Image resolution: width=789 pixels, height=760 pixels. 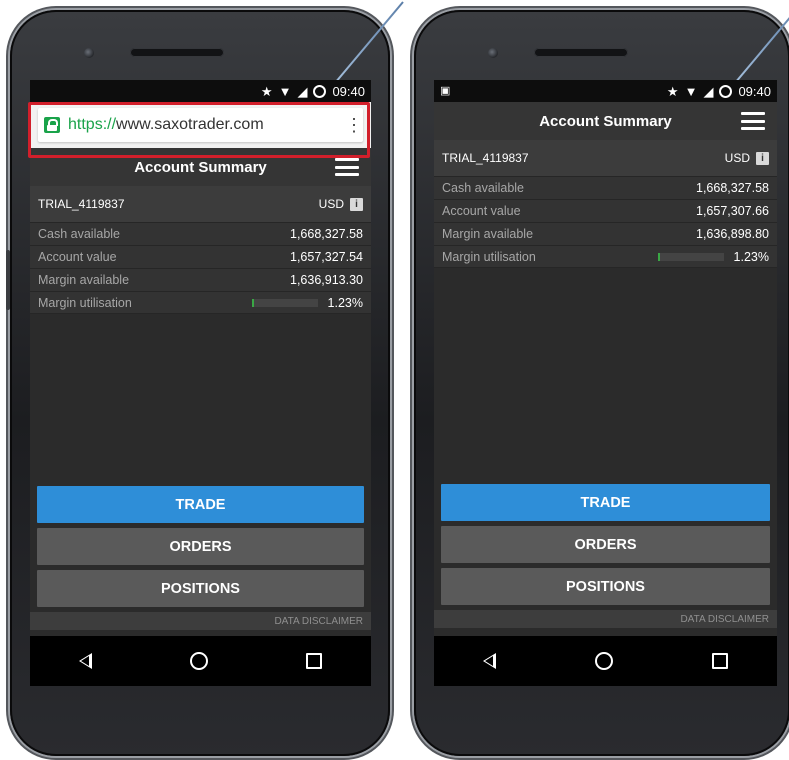 I want to click on side-button, so click(x=8, y=280).